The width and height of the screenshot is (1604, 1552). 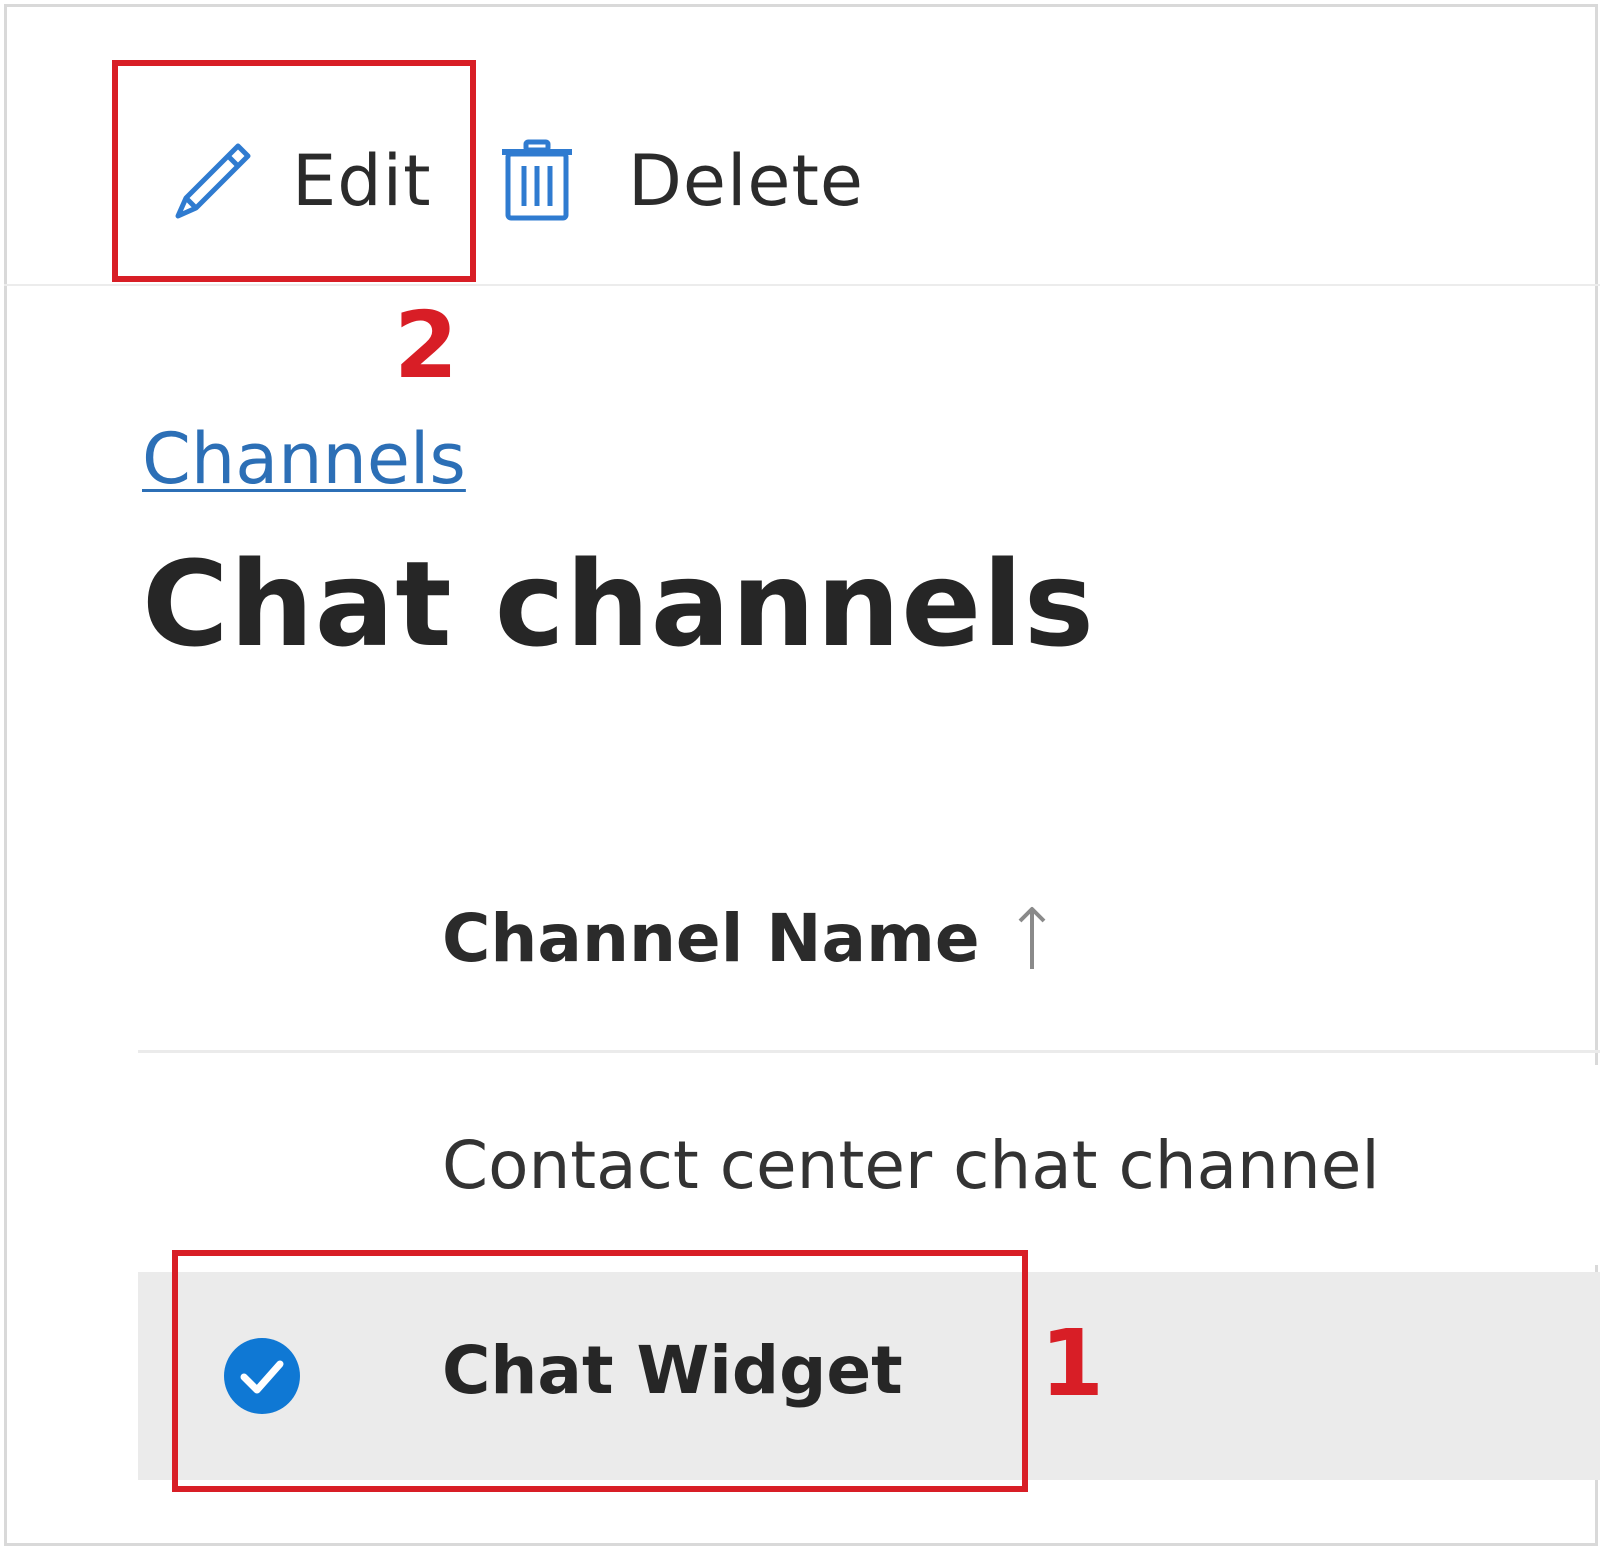 What do you see at coordinates (869, 1051) in the screenshot?
I see `table-header-divider` at bounding box center [869, 1051].